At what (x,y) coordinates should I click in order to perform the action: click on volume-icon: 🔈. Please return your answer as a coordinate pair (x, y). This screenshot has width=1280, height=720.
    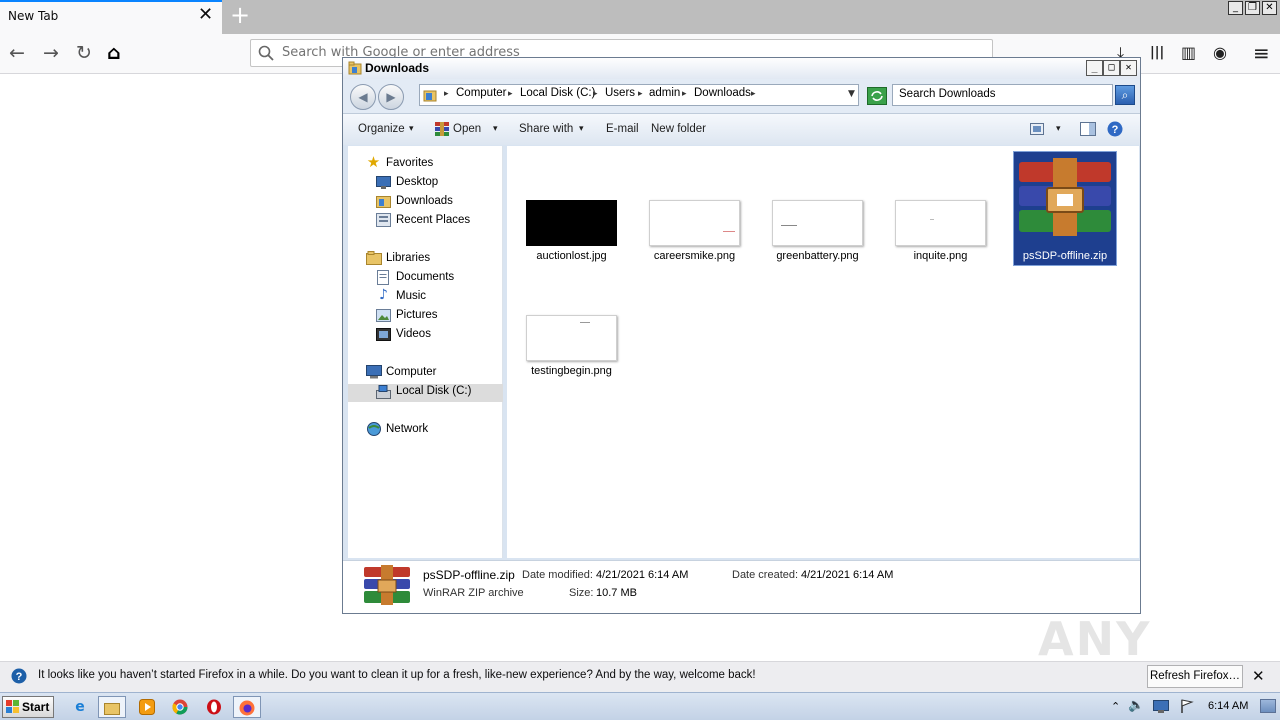
    Looking at the image, I should click on (1136, 705).